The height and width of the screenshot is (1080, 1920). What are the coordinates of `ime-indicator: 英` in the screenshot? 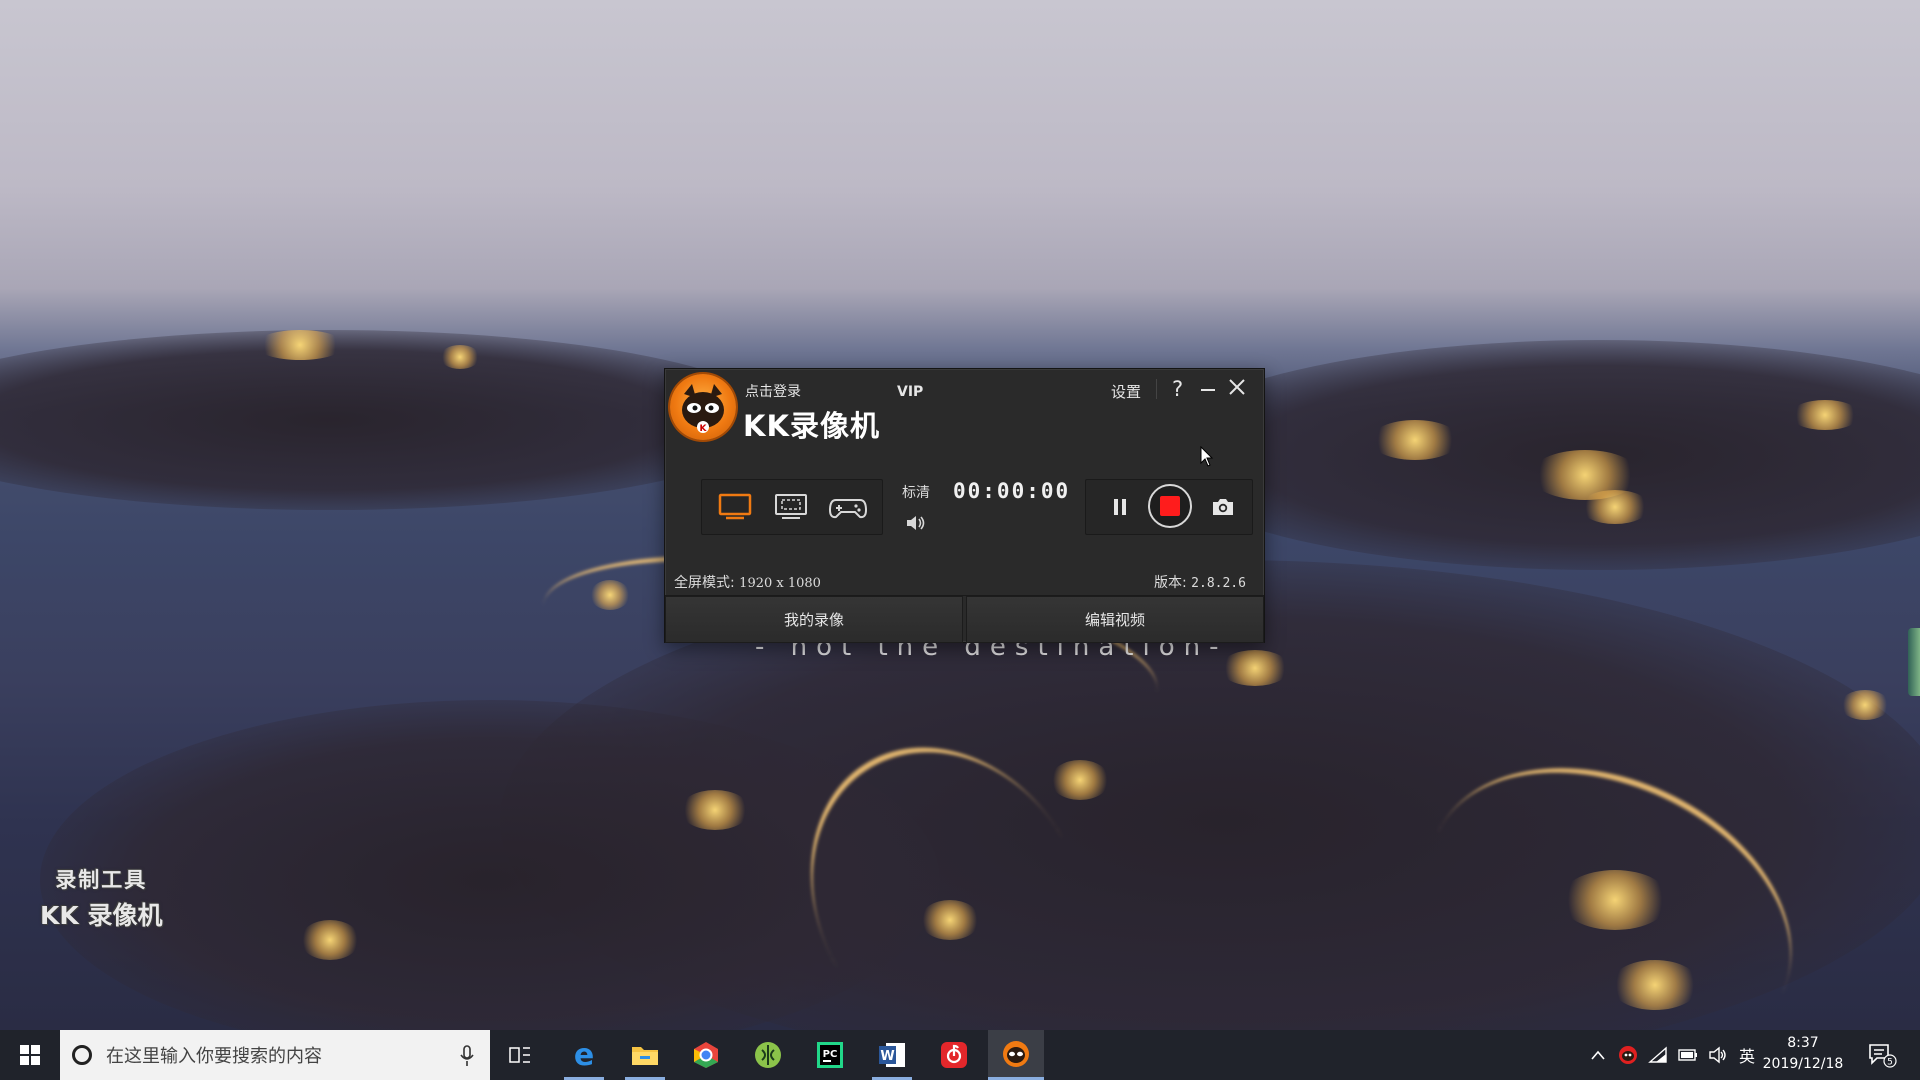 It's located at (1747, 1055).